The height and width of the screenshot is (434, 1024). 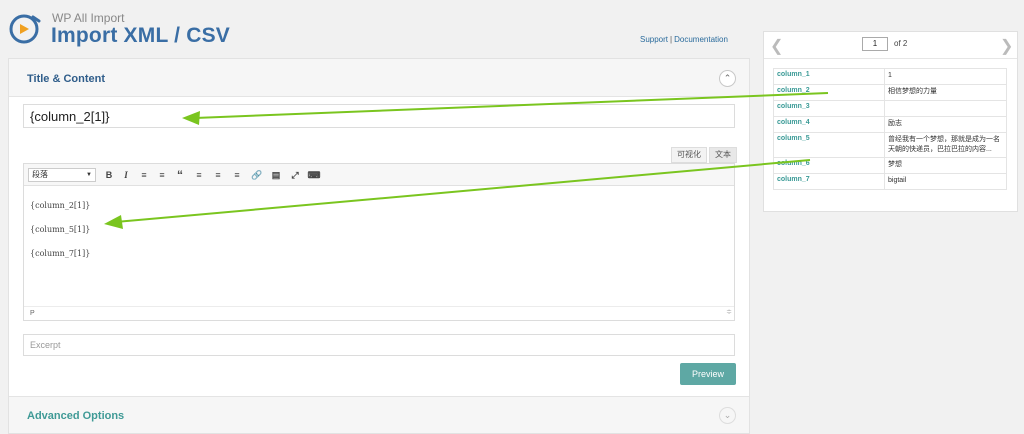 What do you see at coordinates (901, 43) in the screenshot?
I see `record-total: of 2` at bounding box center [901, 43].